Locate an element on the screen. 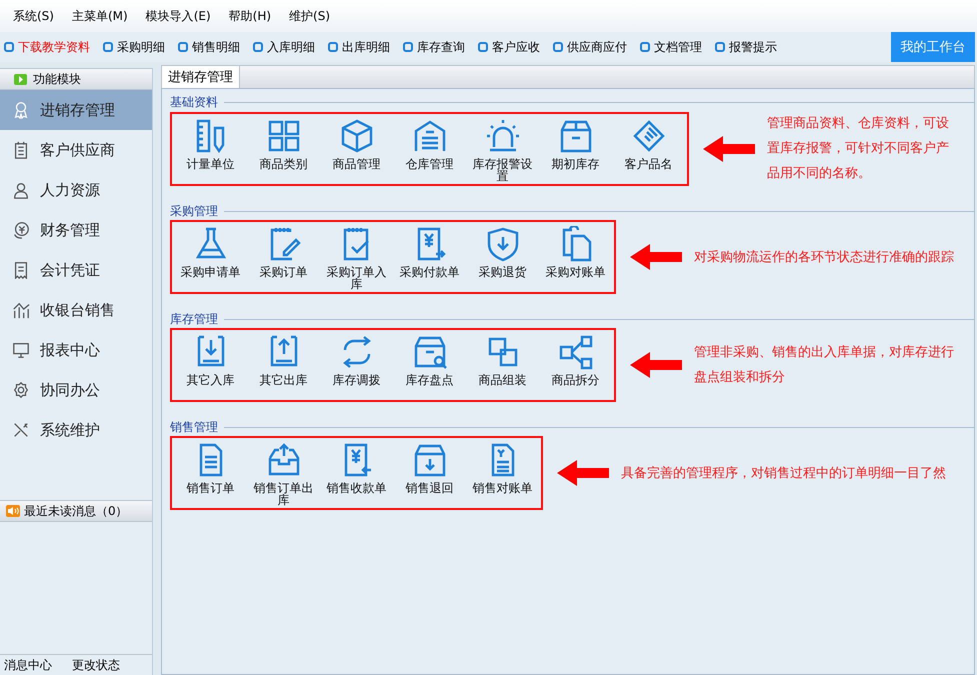  sidebar-label: 收银台销售 is located at coordinates (77, 310).